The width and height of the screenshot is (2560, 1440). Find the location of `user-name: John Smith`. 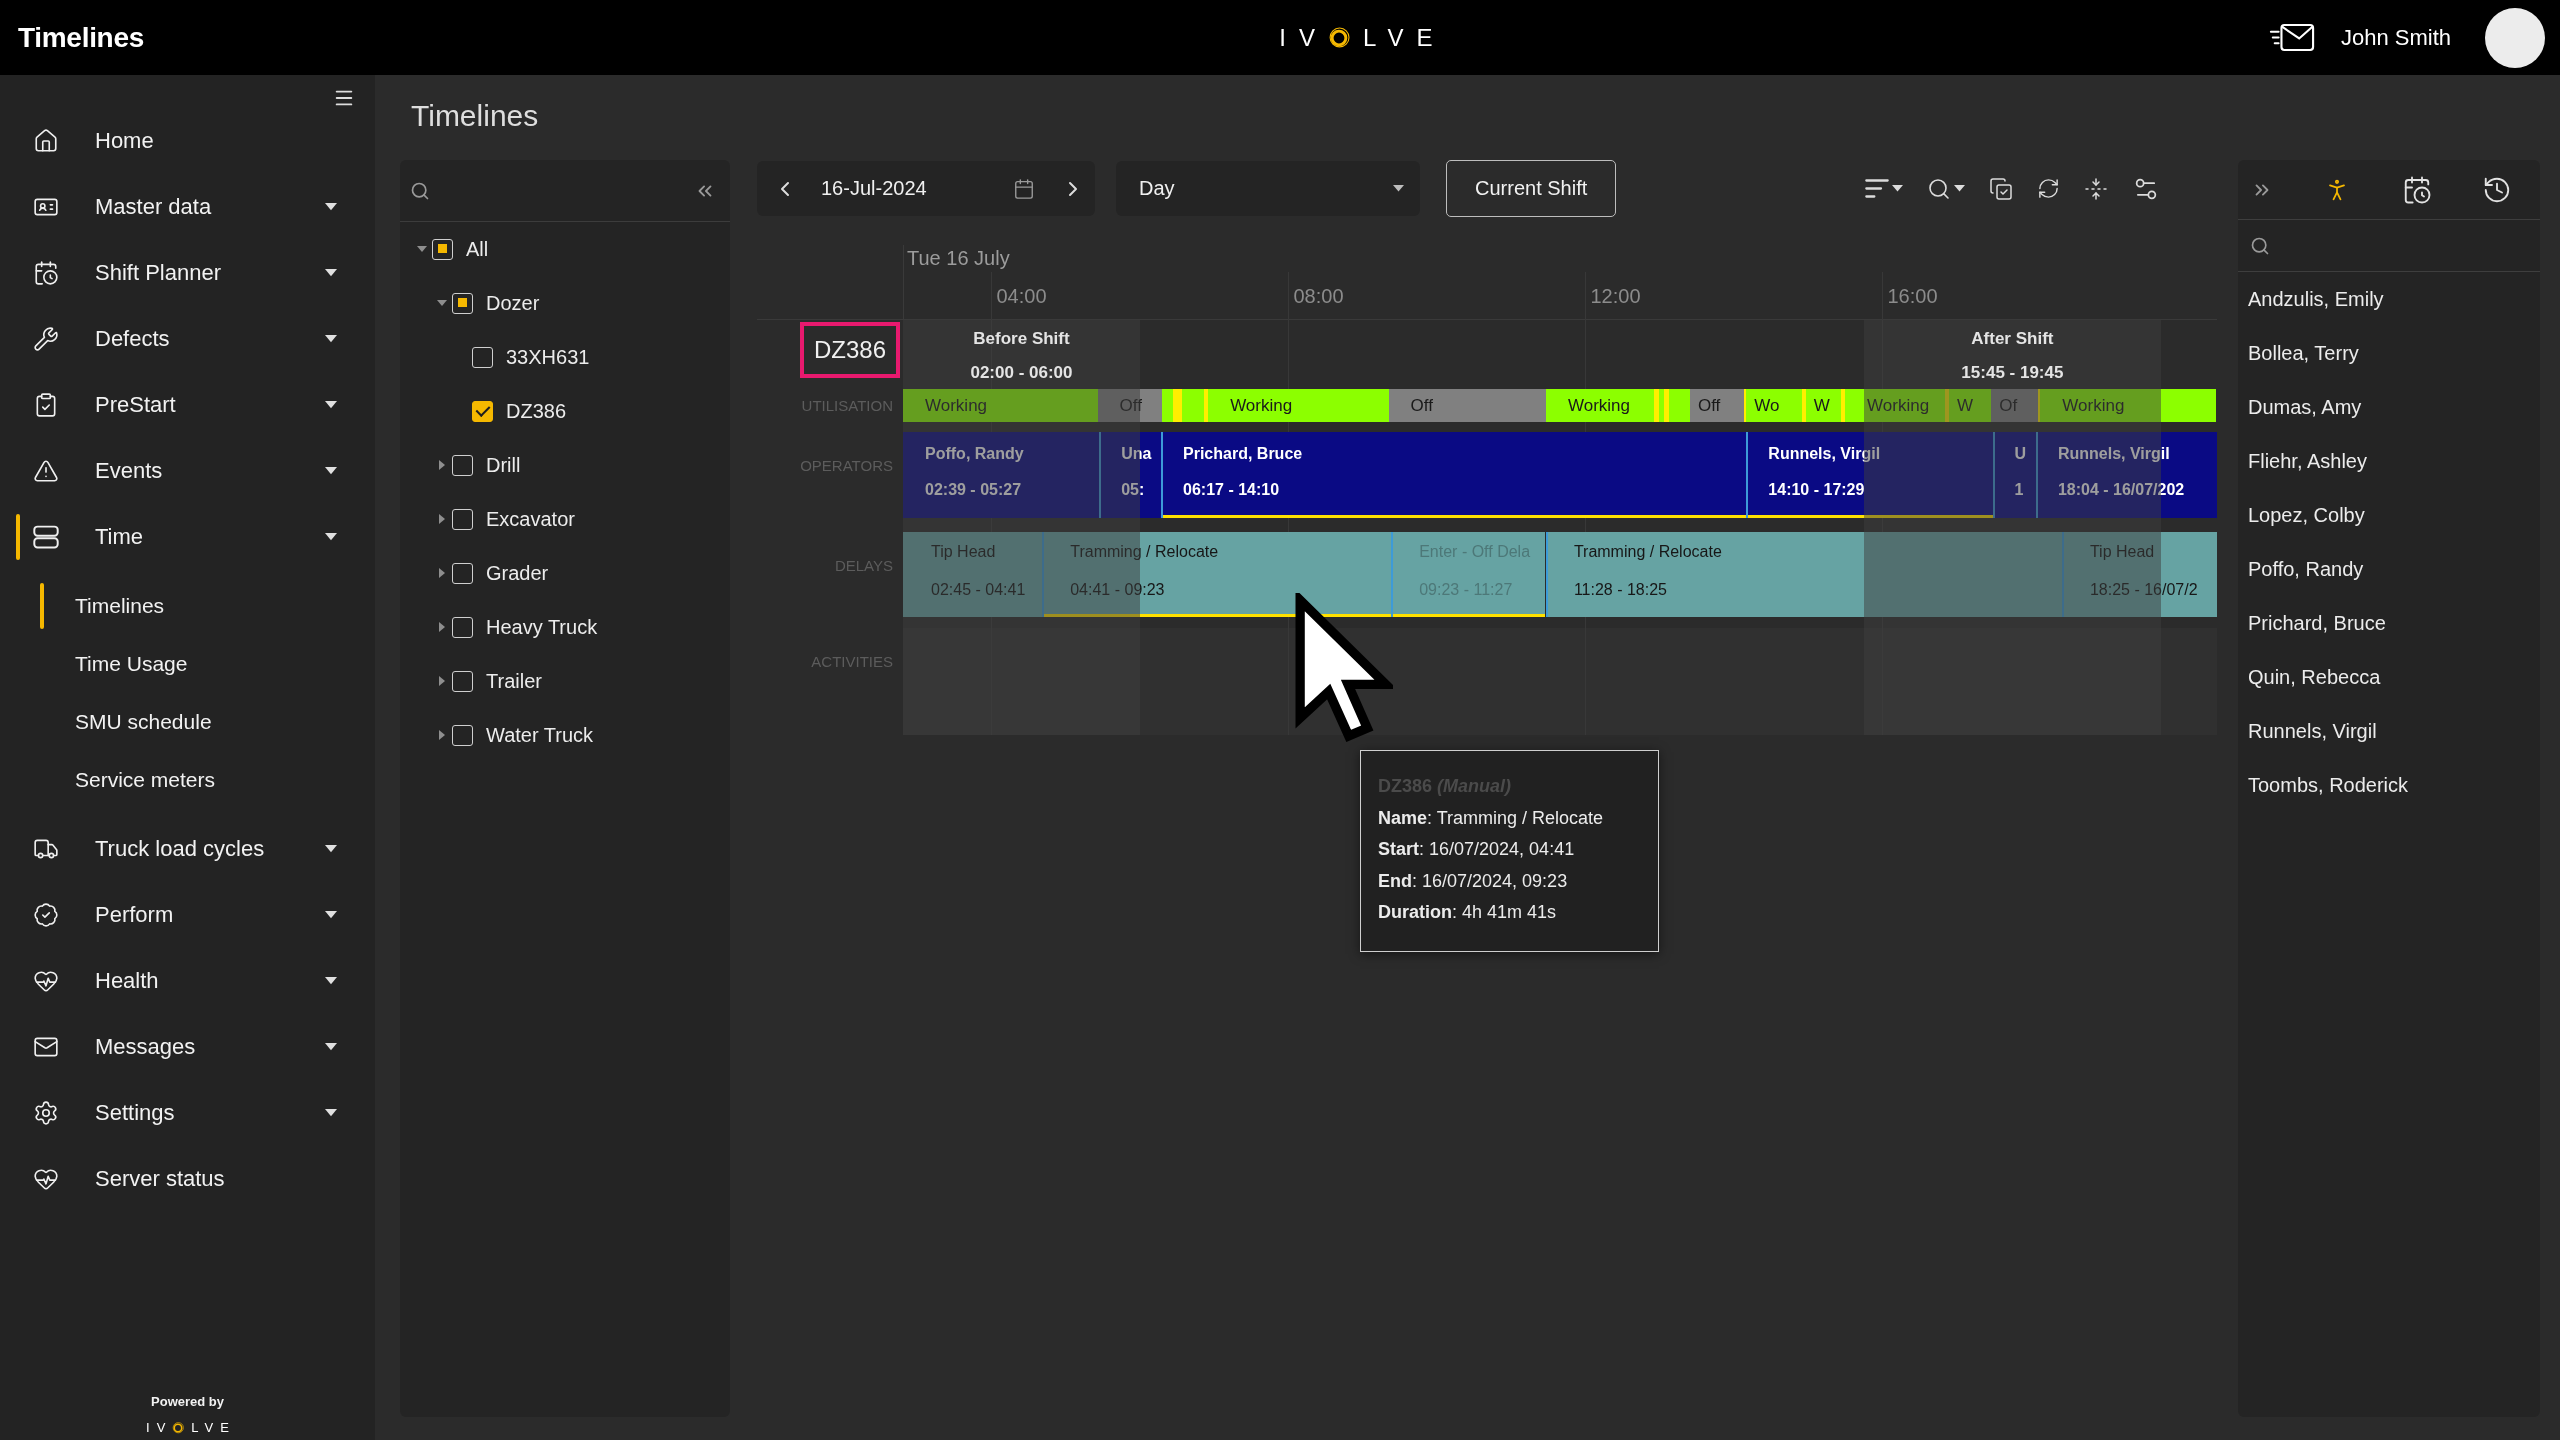

user-name: John Smith is located at coordinates (2395, 37).